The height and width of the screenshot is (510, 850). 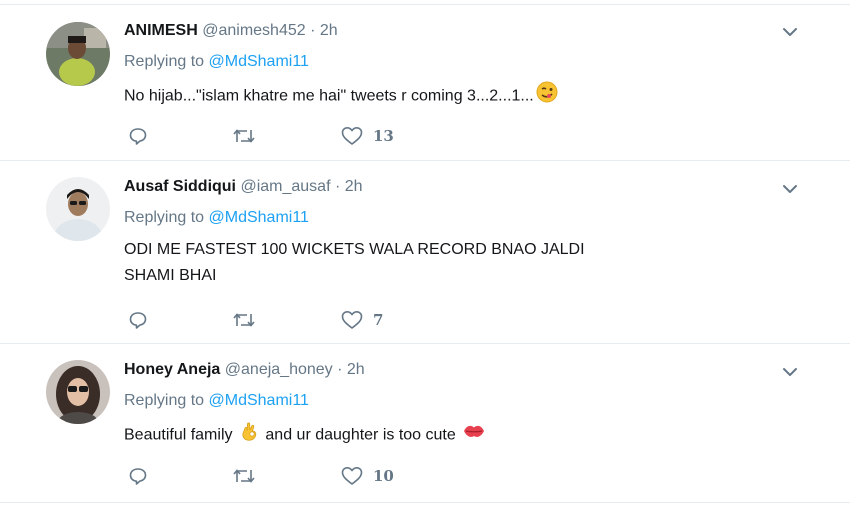 I want to click on display-name: Honey Aneja, so click(x=172, y=369).